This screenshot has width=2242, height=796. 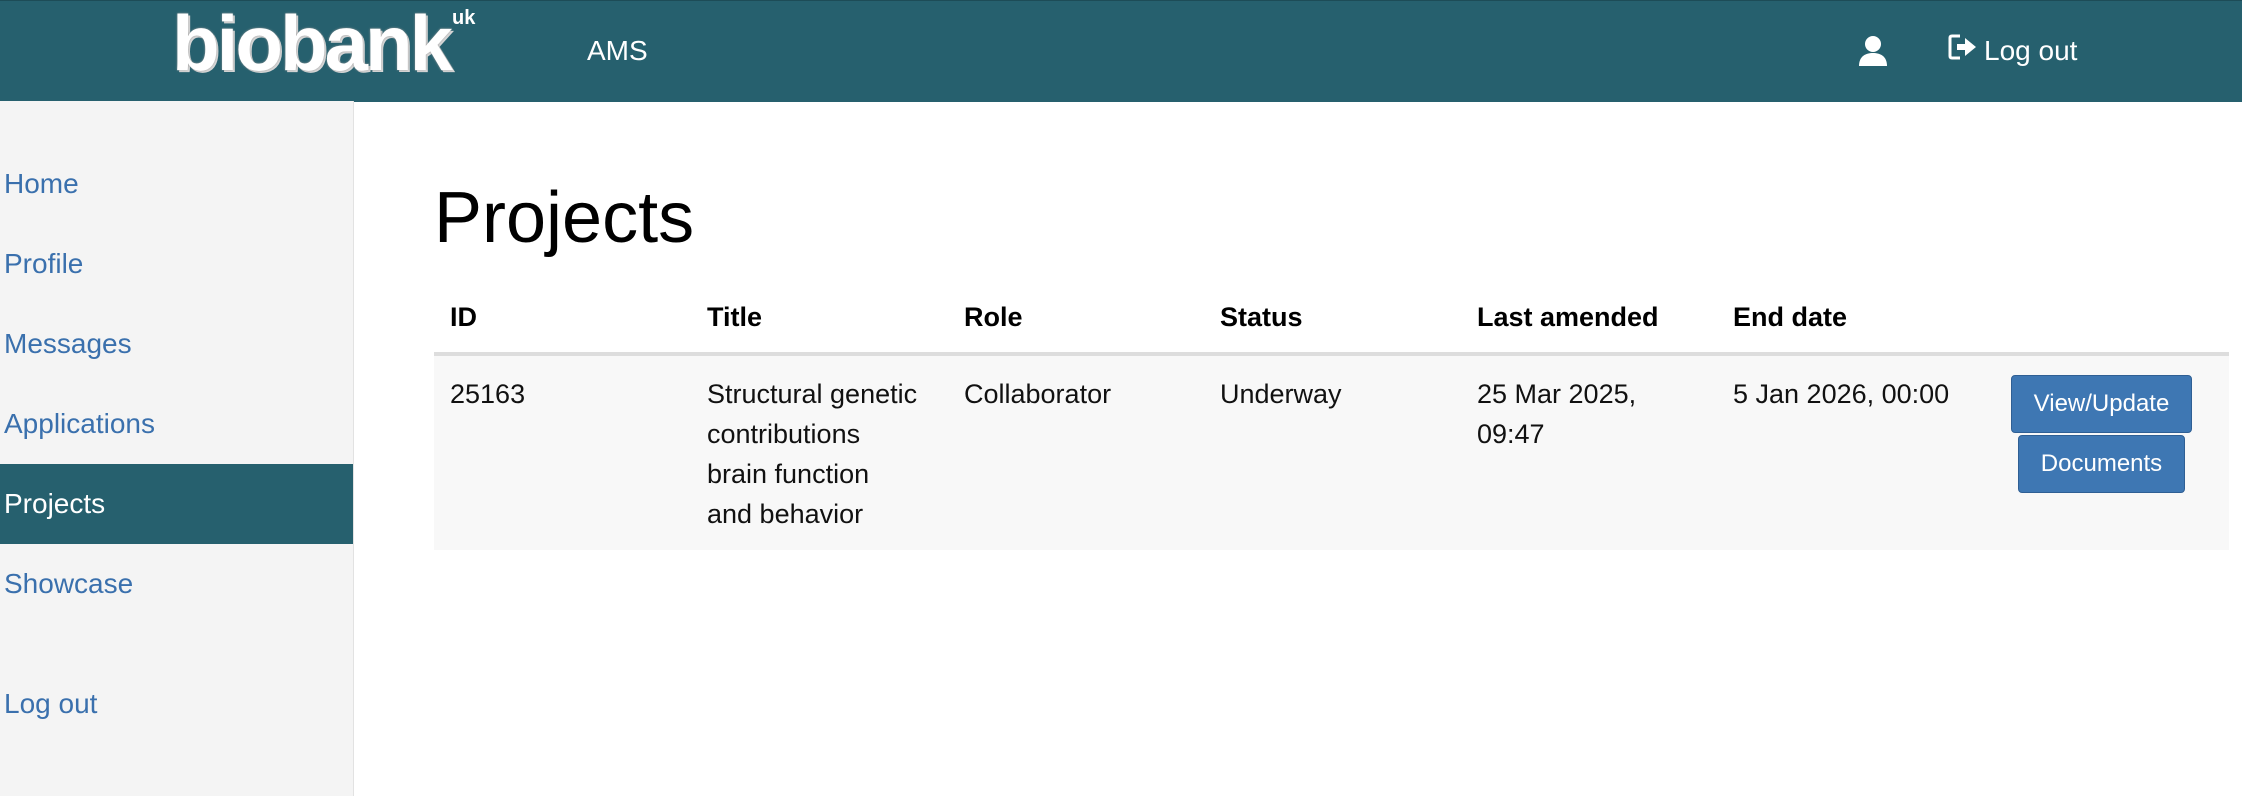 I want to click on top-navbar: biobank uk AMS Log out, so click(x=1121, y=51).